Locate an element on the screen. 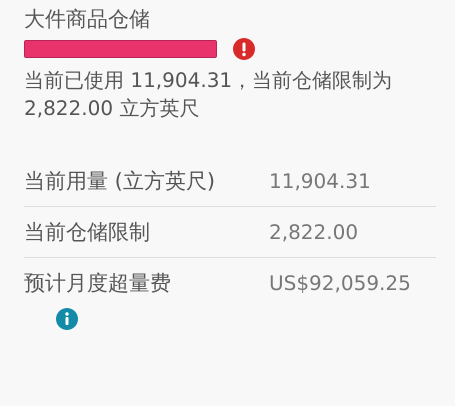  usage-description: 当前已使用 11,904.31，当前仓储限制为 2,822.00 立方英尺 is located at coordinates (209, 94).